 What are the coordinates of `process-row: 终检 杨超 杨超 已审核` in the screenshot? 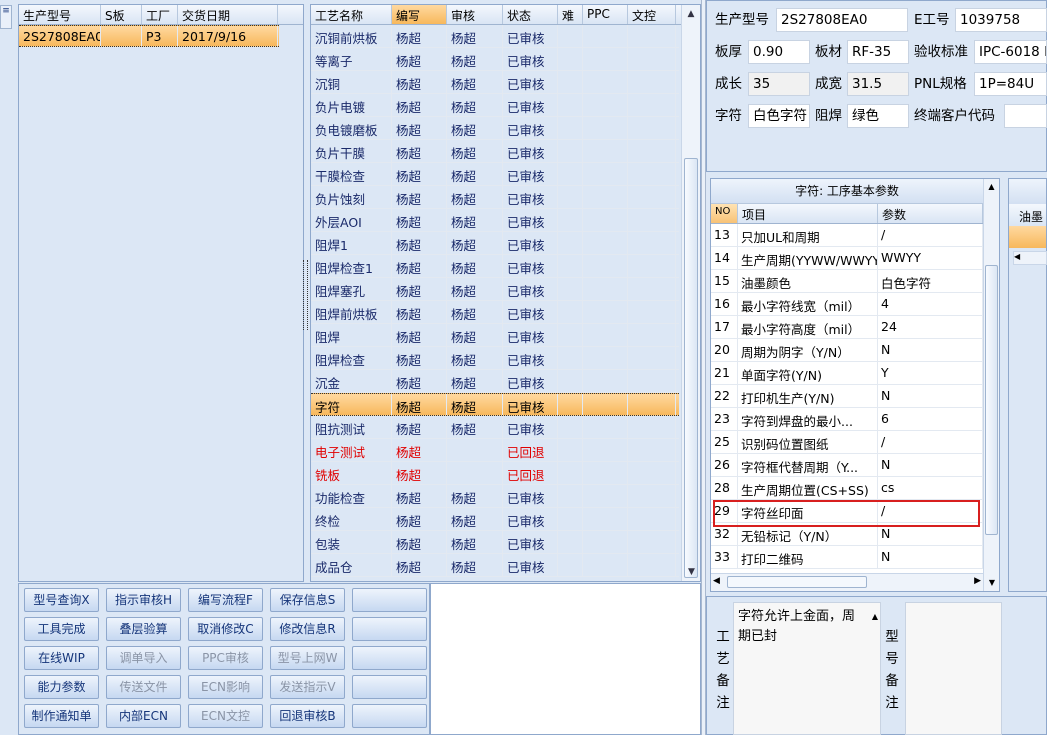 It's located at (495, 519).